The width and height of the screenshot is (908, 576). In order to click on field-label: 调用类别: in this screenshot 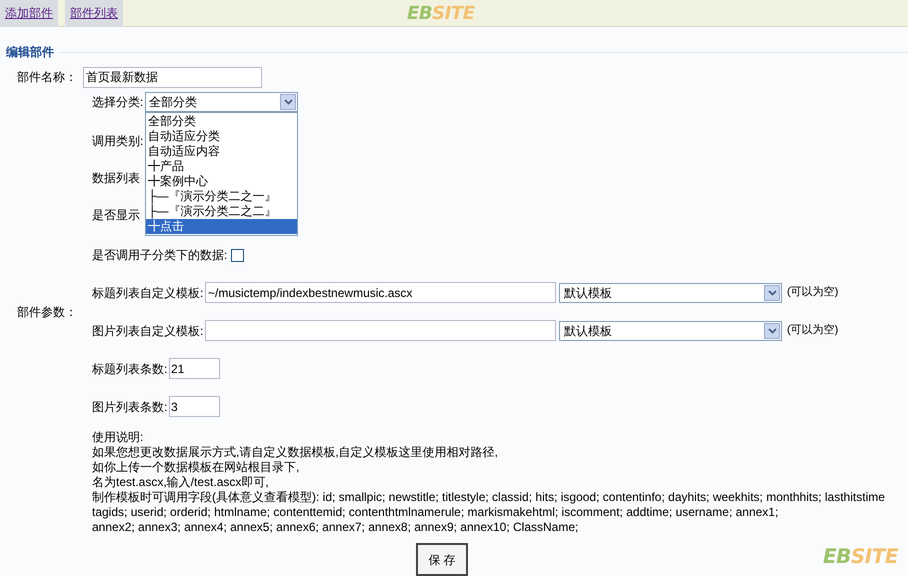, I will do `click(118, 141)`.